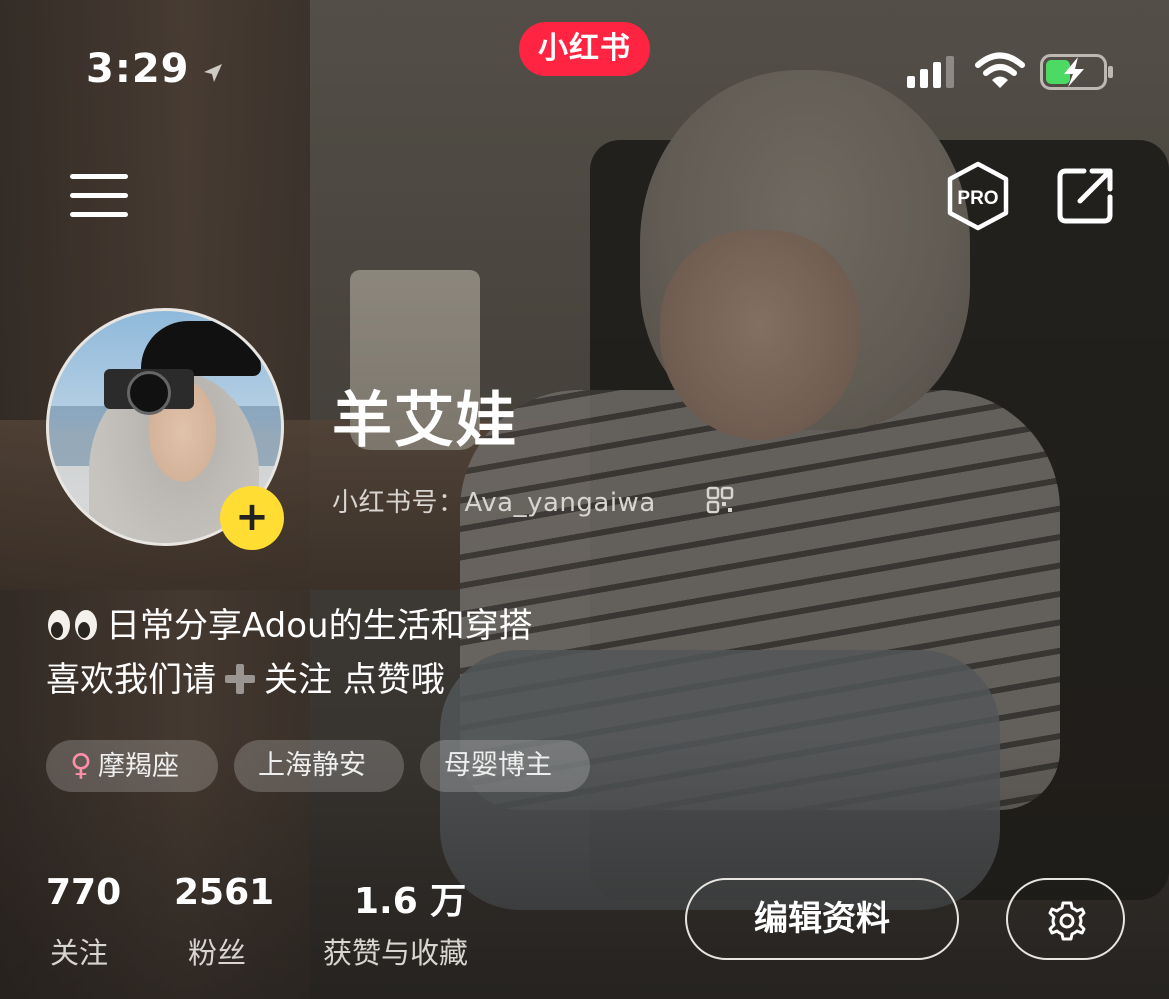 This screenshot has width=1169, height=999. What do you see at coordinates (395, 951) in the screenshot?
I see `likes-label: 获赞与收藏` at bounding box center [395, 951].